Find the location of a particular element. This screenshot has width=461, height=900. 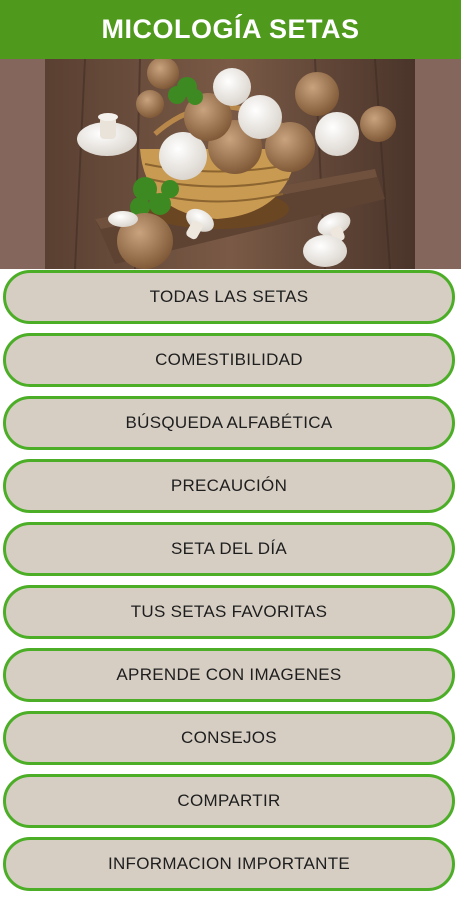

menu-busqueda-alfabetica-button: BÚSQUEDA ALFABÉTICA is located at coordinates (229, 423).